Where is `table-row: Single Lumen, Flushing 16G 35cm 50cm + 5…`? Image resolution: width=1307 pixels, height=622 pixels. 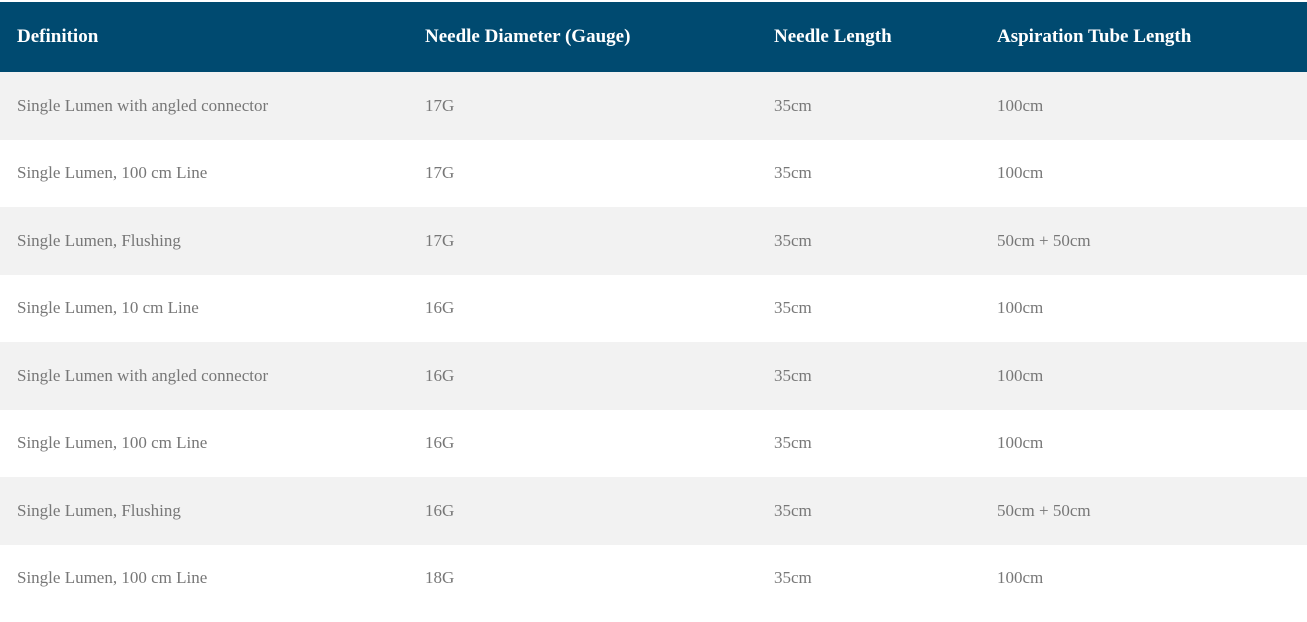 table-row: Single Lumen, Flushing 16G 35cm 50cm + 5… is located at coordinates (653, 511).